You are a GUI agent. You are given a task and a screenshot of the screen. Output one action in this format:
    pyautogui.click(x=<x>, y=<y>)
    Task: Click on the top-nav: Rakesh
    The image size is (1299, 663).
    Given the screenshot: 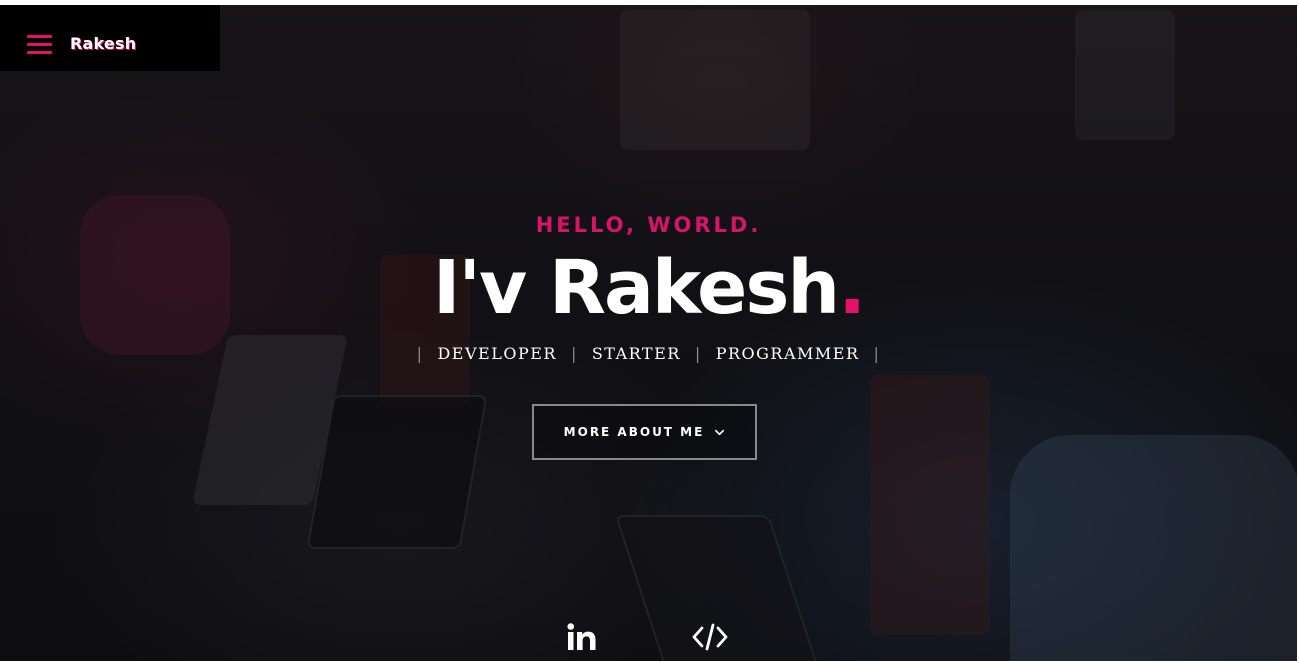 What is the action you would take?
    pyautogui.click(x=110, y=38)
    